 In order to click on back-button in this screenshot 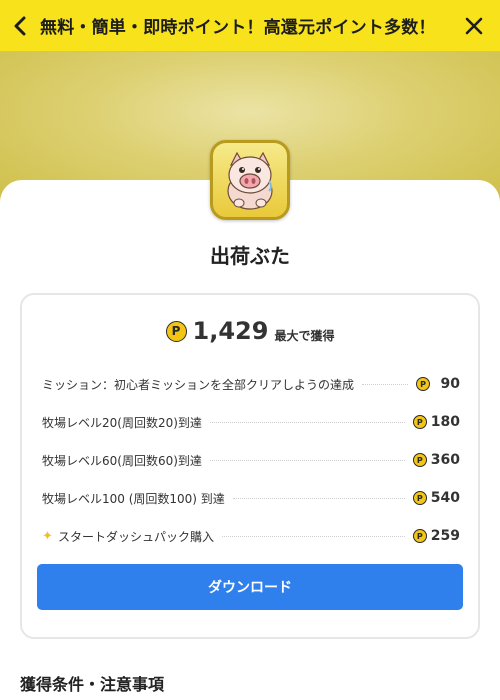, I will do `click(20, 26)`.